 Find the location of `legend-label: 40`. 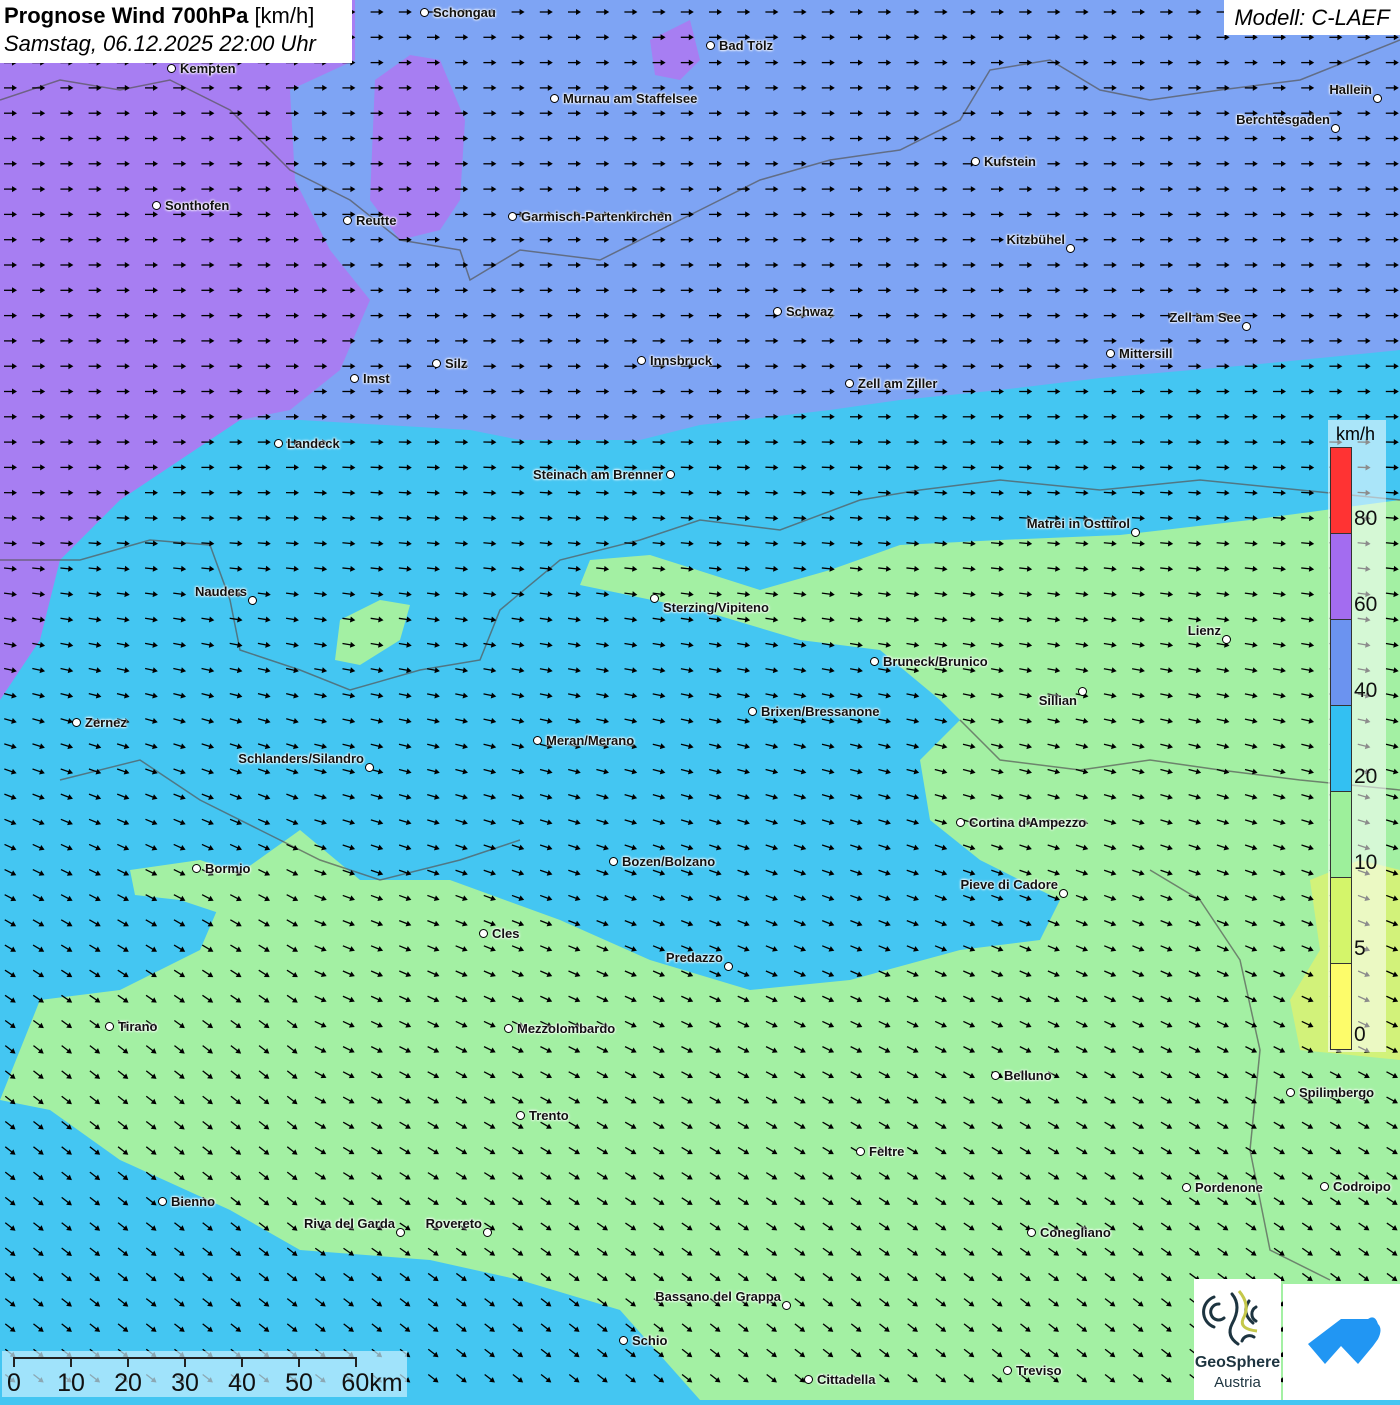

legend-label: 40 is located at coordinates (1365, 691).